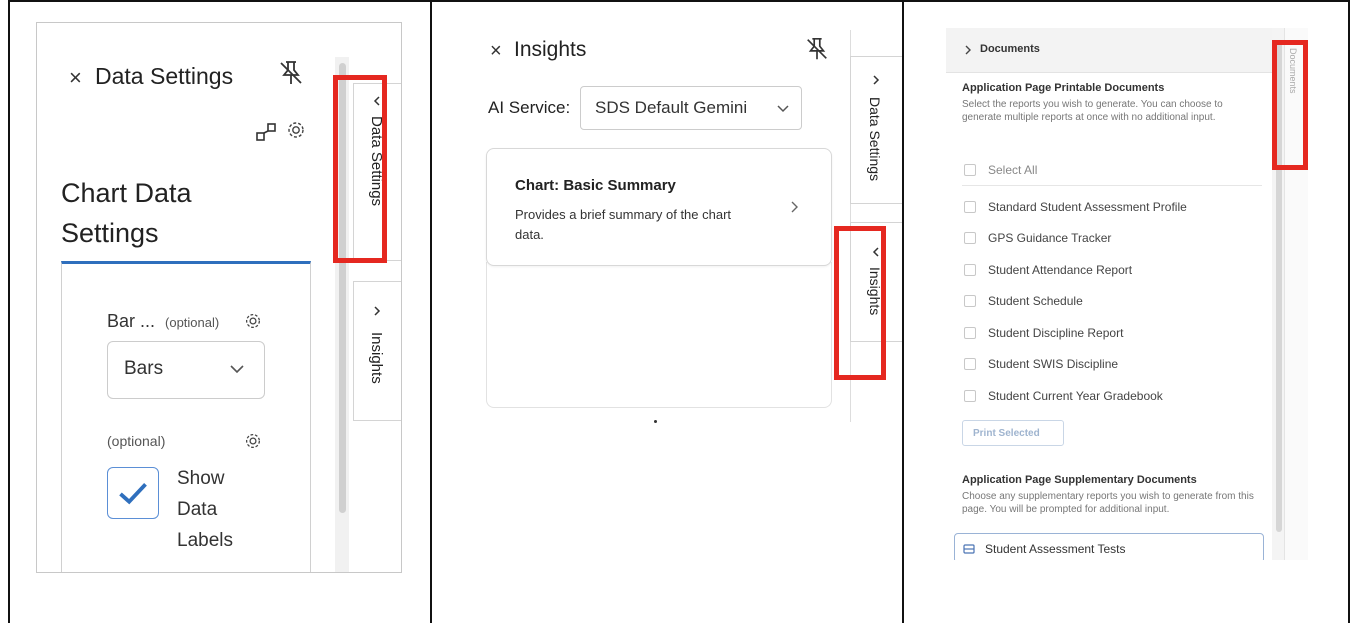 This screenshot has width=1356, height=623. What do you see at coordinates (1109, 50) in the screenshot?
I see `documents-header: Documents` at bounding box center [1109, 50].